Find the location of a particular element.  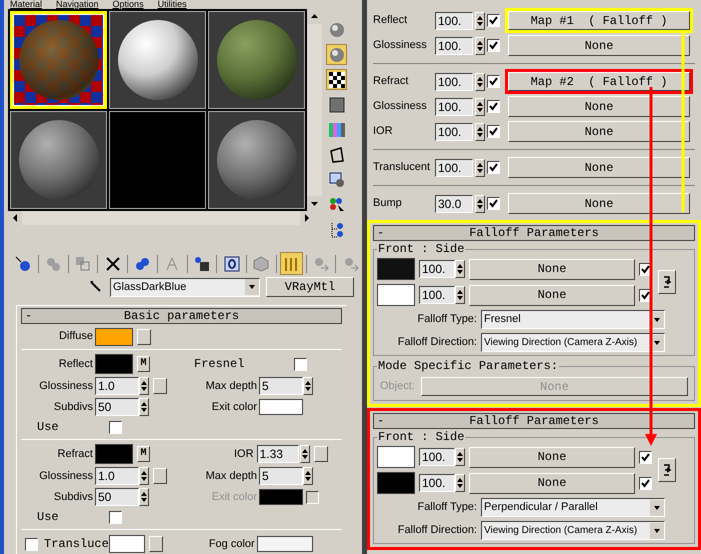

map-button: Map #1 ( Falloff ) is located at coordinates (599, 20).